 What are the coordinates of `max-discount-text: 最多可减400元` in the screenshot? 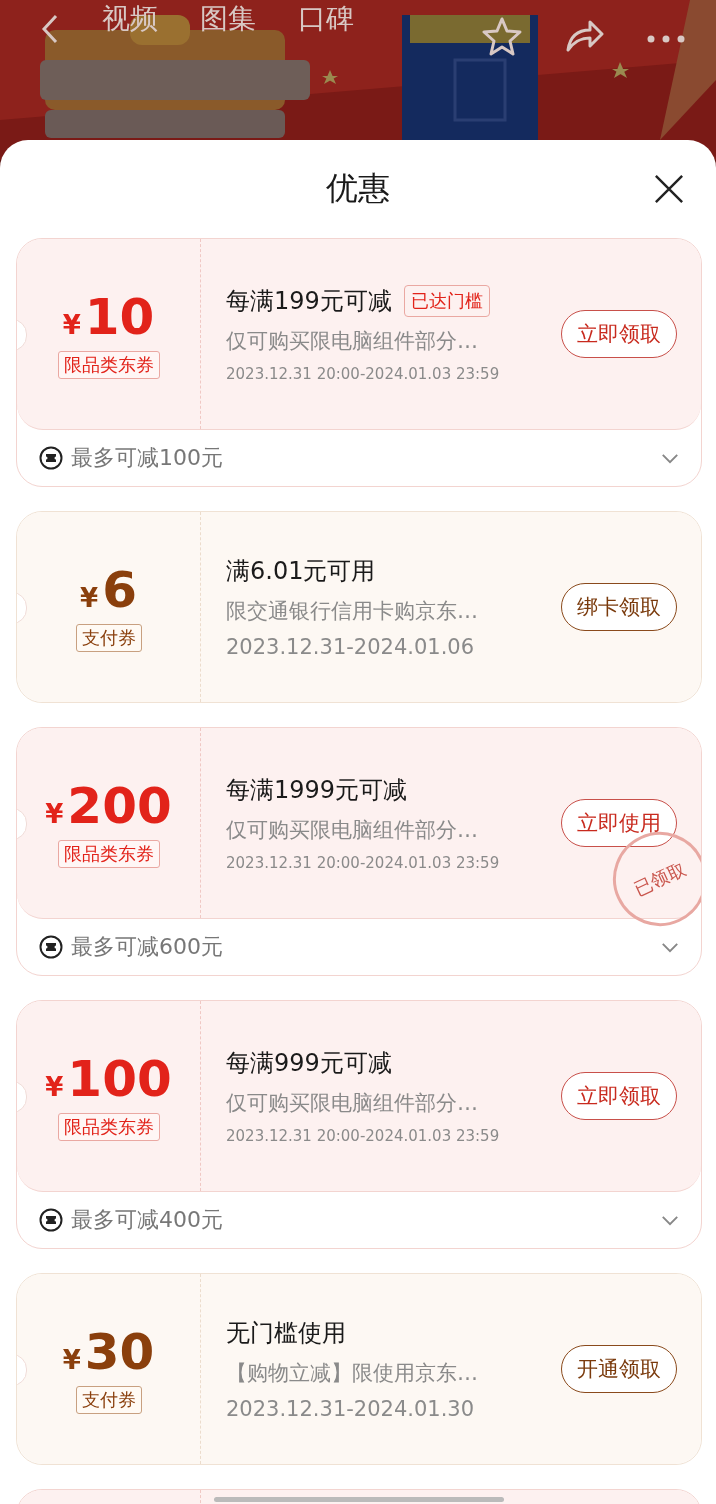 It's located at (147, 1220).